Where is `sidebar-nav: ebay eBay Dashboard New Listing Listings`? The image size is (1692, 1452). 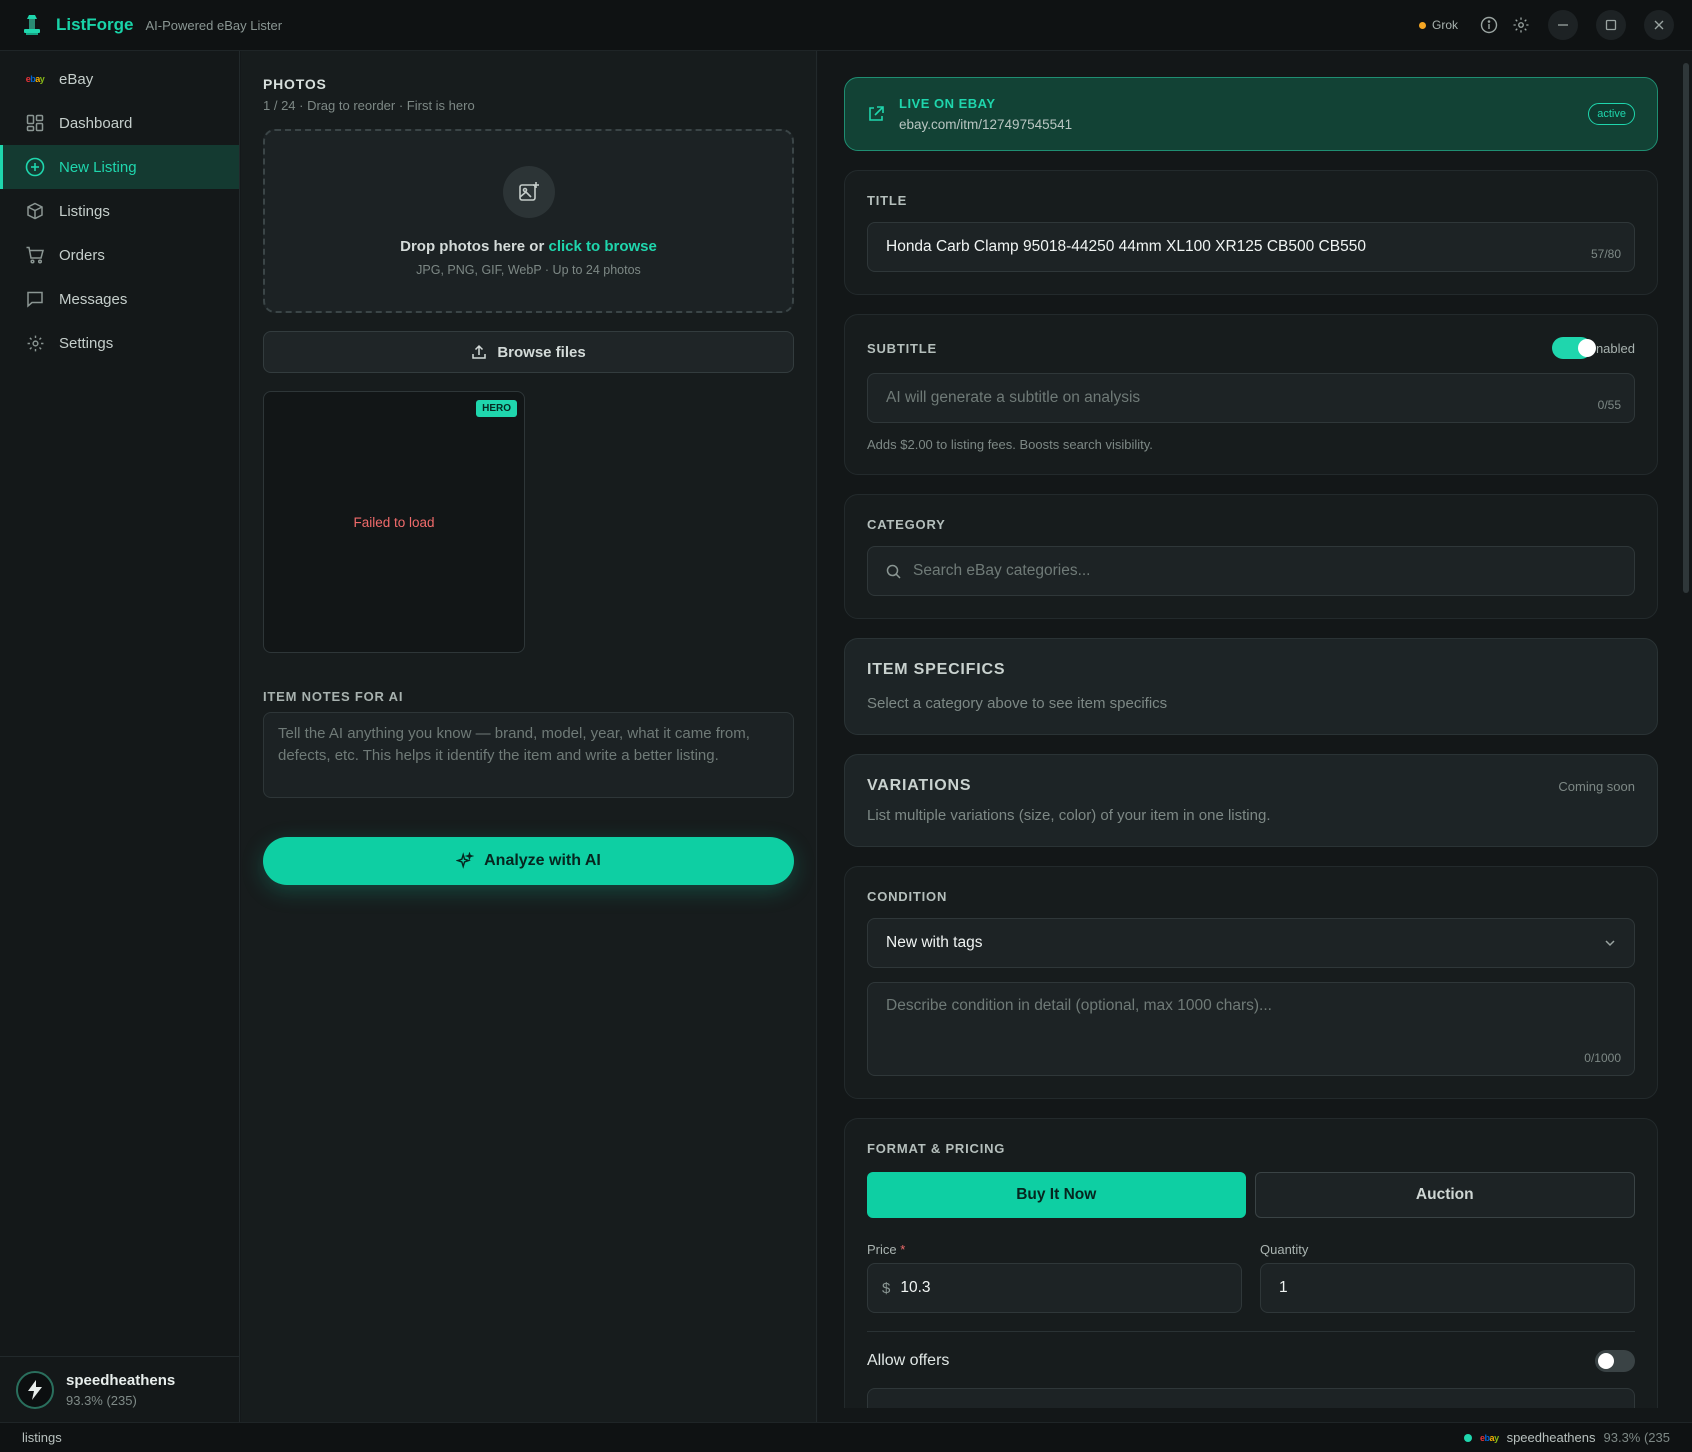 sidebar-nav: ebay eBay Dashboard New Listing Listings is located at coordinates (119, 208).